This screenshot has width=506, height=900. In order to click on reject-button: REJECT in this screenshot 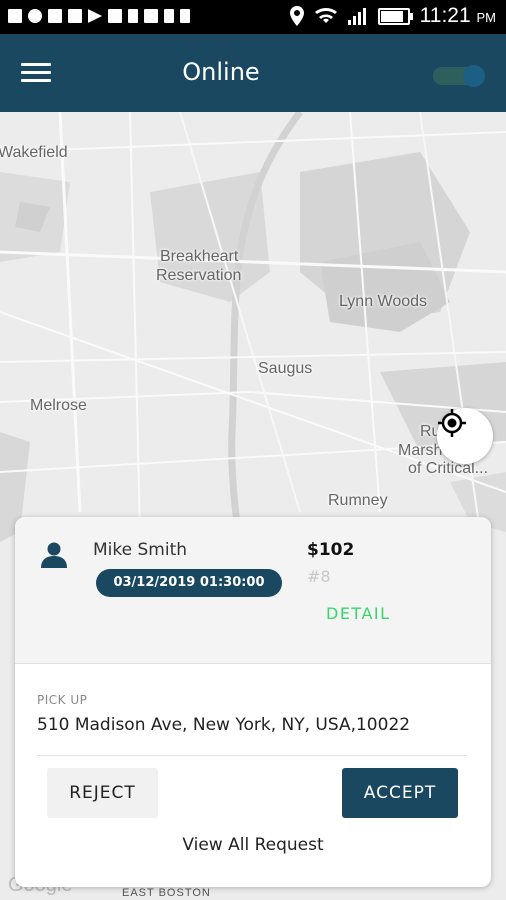, I will do `click(102, 793)`.